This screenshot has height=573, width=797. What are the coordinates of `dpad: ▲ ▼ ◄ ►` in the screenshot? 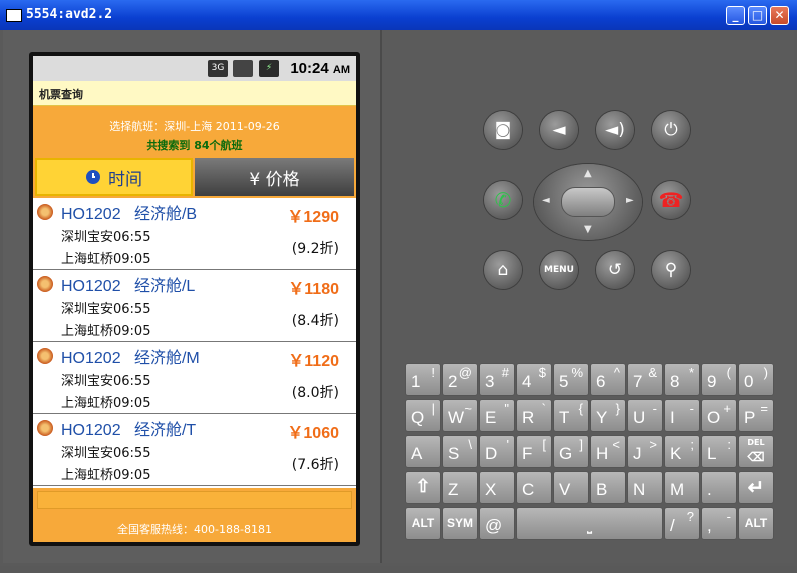 It's located at (588, 202).